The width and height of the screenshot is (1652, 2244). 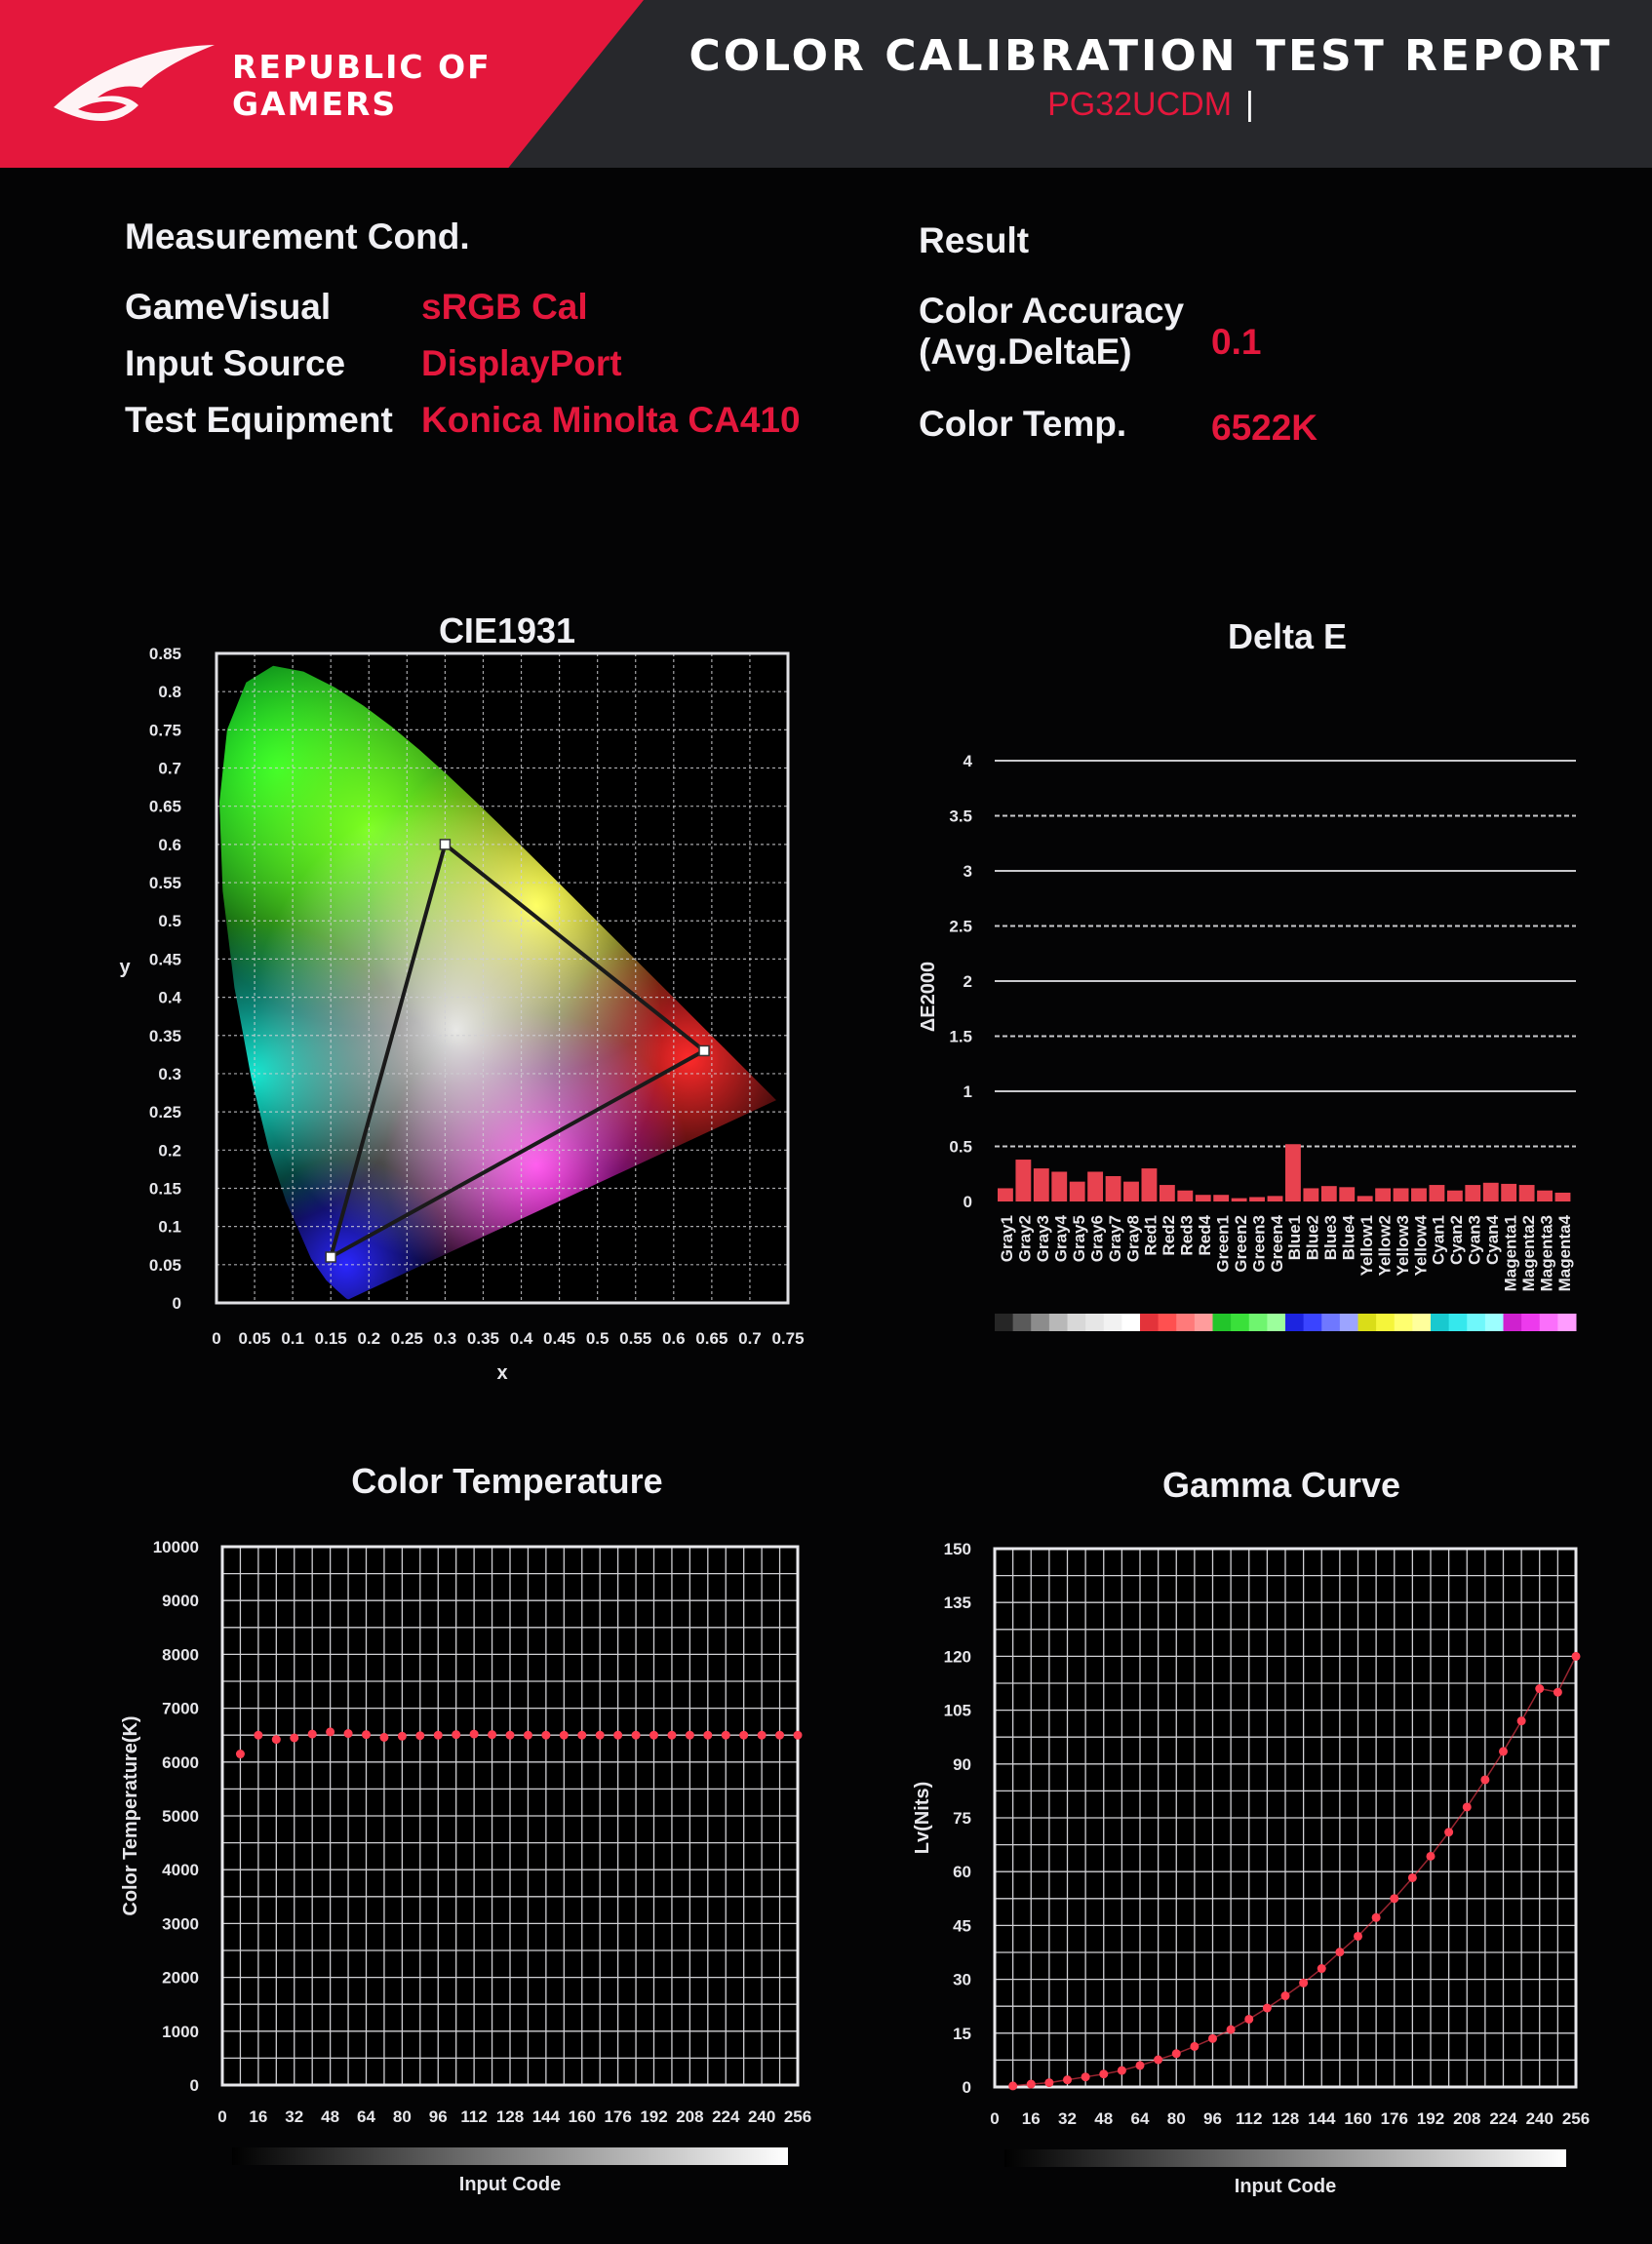 What do you see at coordinates (1475, 1240) in the screenshot?
I see `deltae-x-tick: Cyan3` at bounding box center [1475, 1240].